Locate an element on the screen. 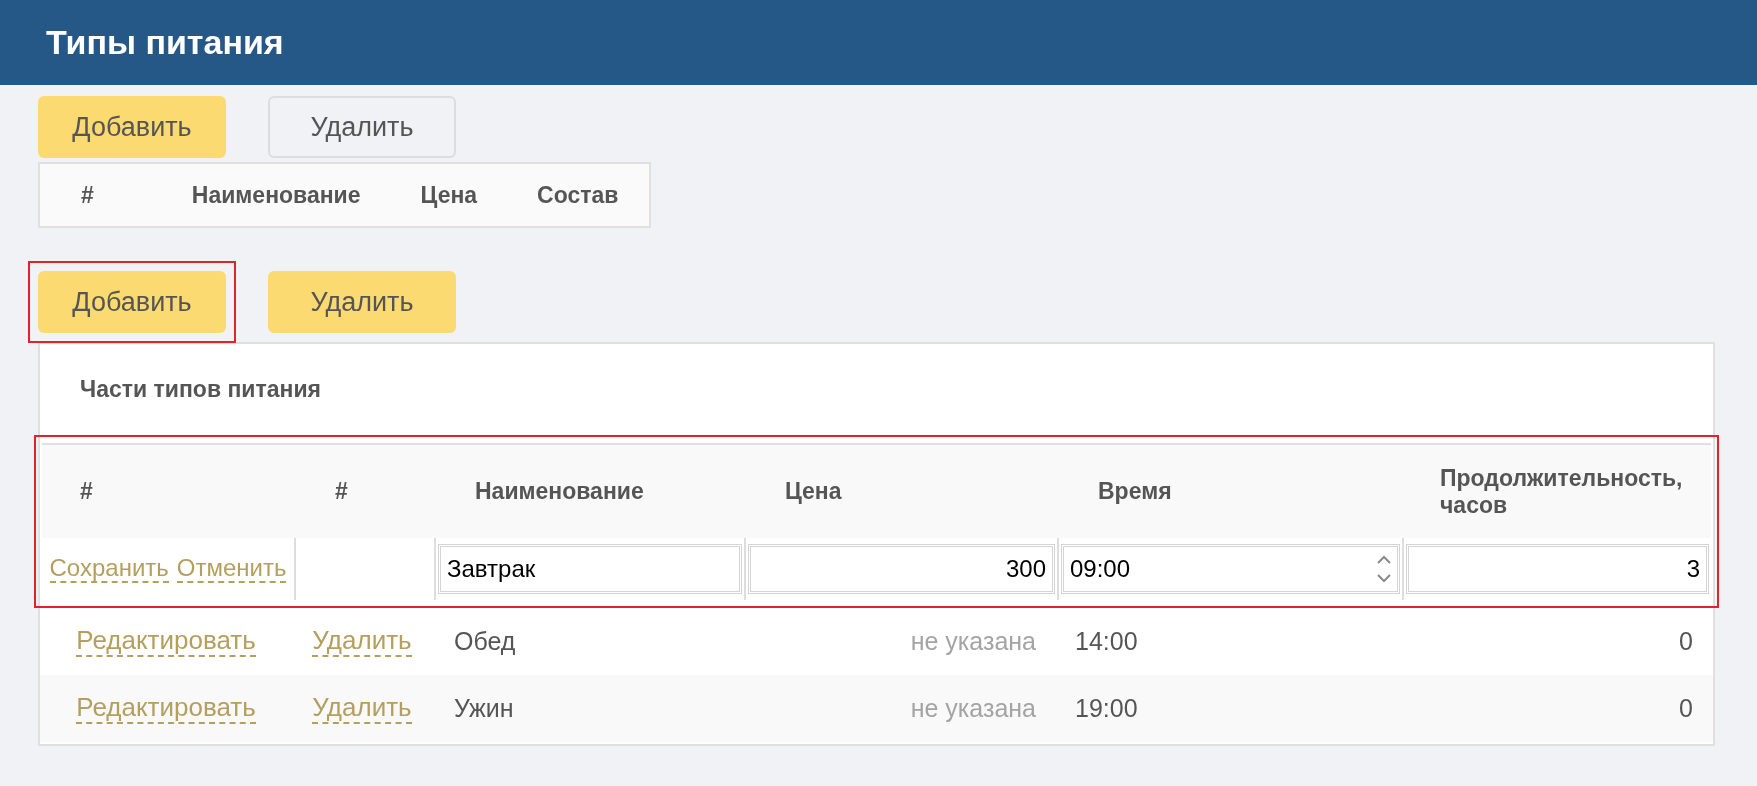 This screenshot has width=1757, height=786. column-header: Время is located at coordinates (1135, 491).